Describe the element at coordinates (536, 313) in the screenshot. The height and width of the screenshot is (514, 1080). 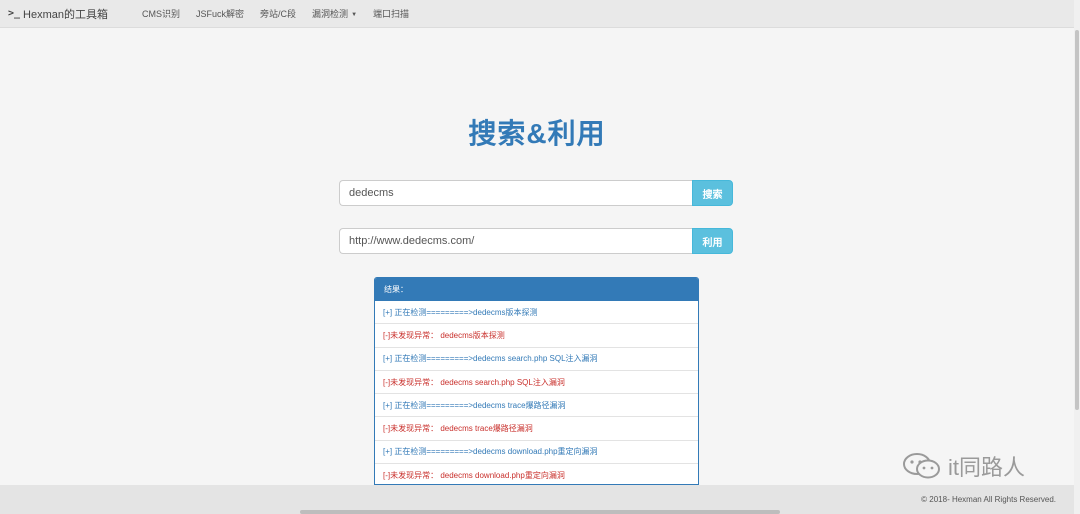
I see `result-row: [+] 正在检测=========>dedecms版本探测` at that location.